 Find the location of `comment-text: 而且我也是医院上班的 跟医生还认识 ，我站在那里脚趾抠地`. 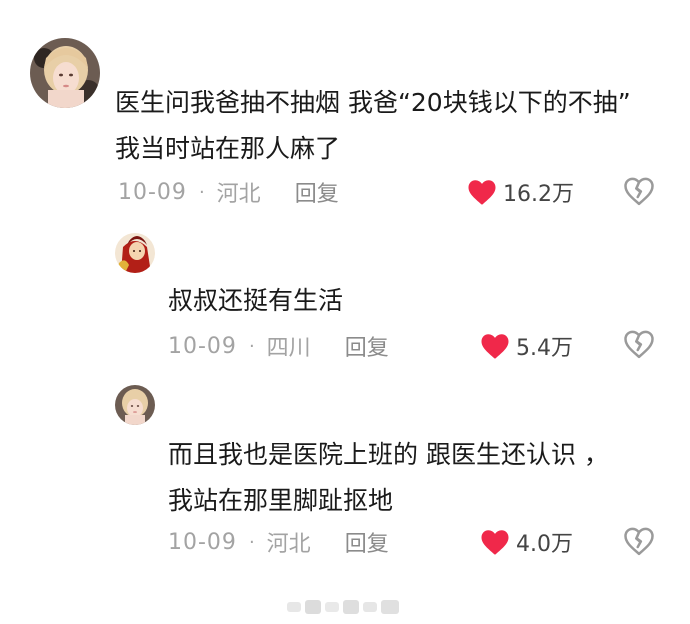

comment-text: 而且我也是医院上班的 跟医生还认识 ，我站在那里脚趾抠地 is located at coordinates (388, 477).